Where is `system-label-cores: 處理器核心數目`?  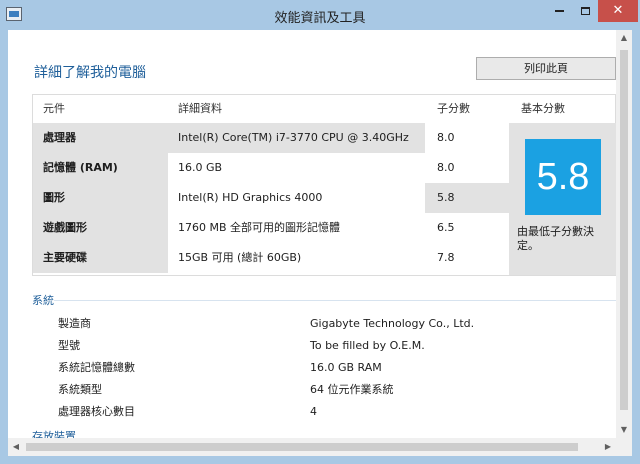
system-label-cores: 處理器核心數目 is located at coordinates (96, 411).